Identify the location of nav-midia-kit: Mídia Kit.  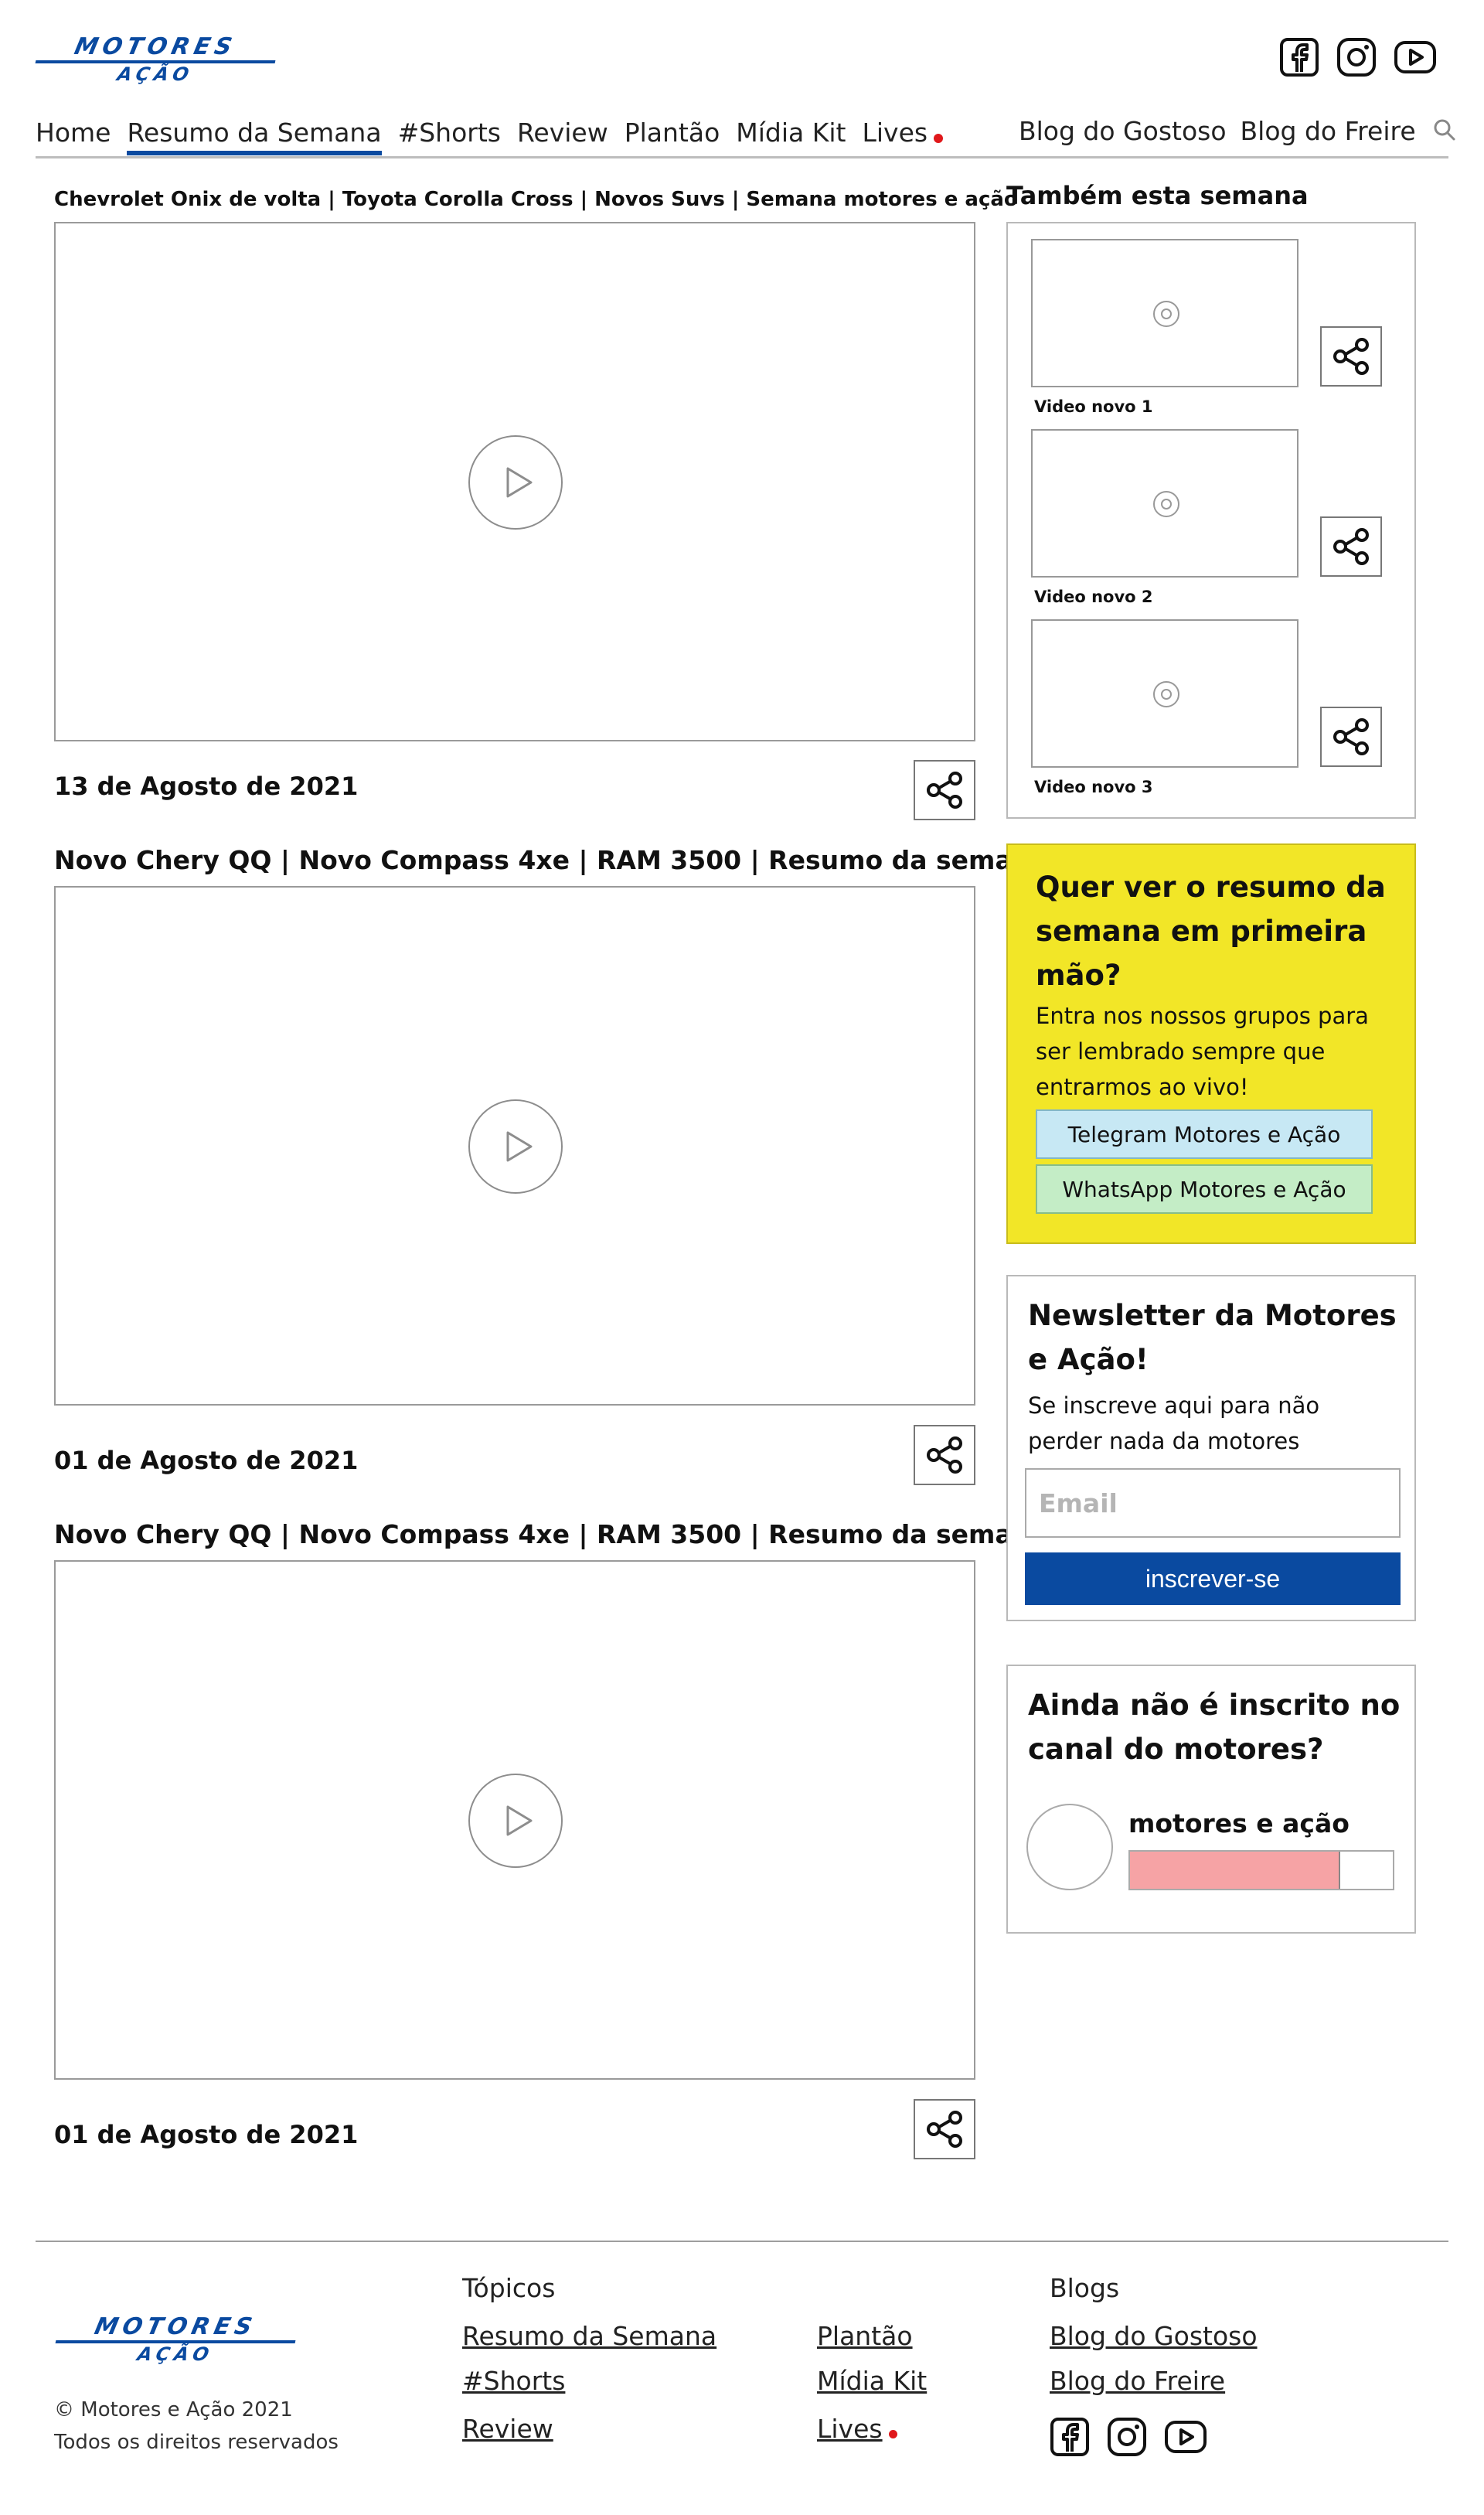
(791, 136).